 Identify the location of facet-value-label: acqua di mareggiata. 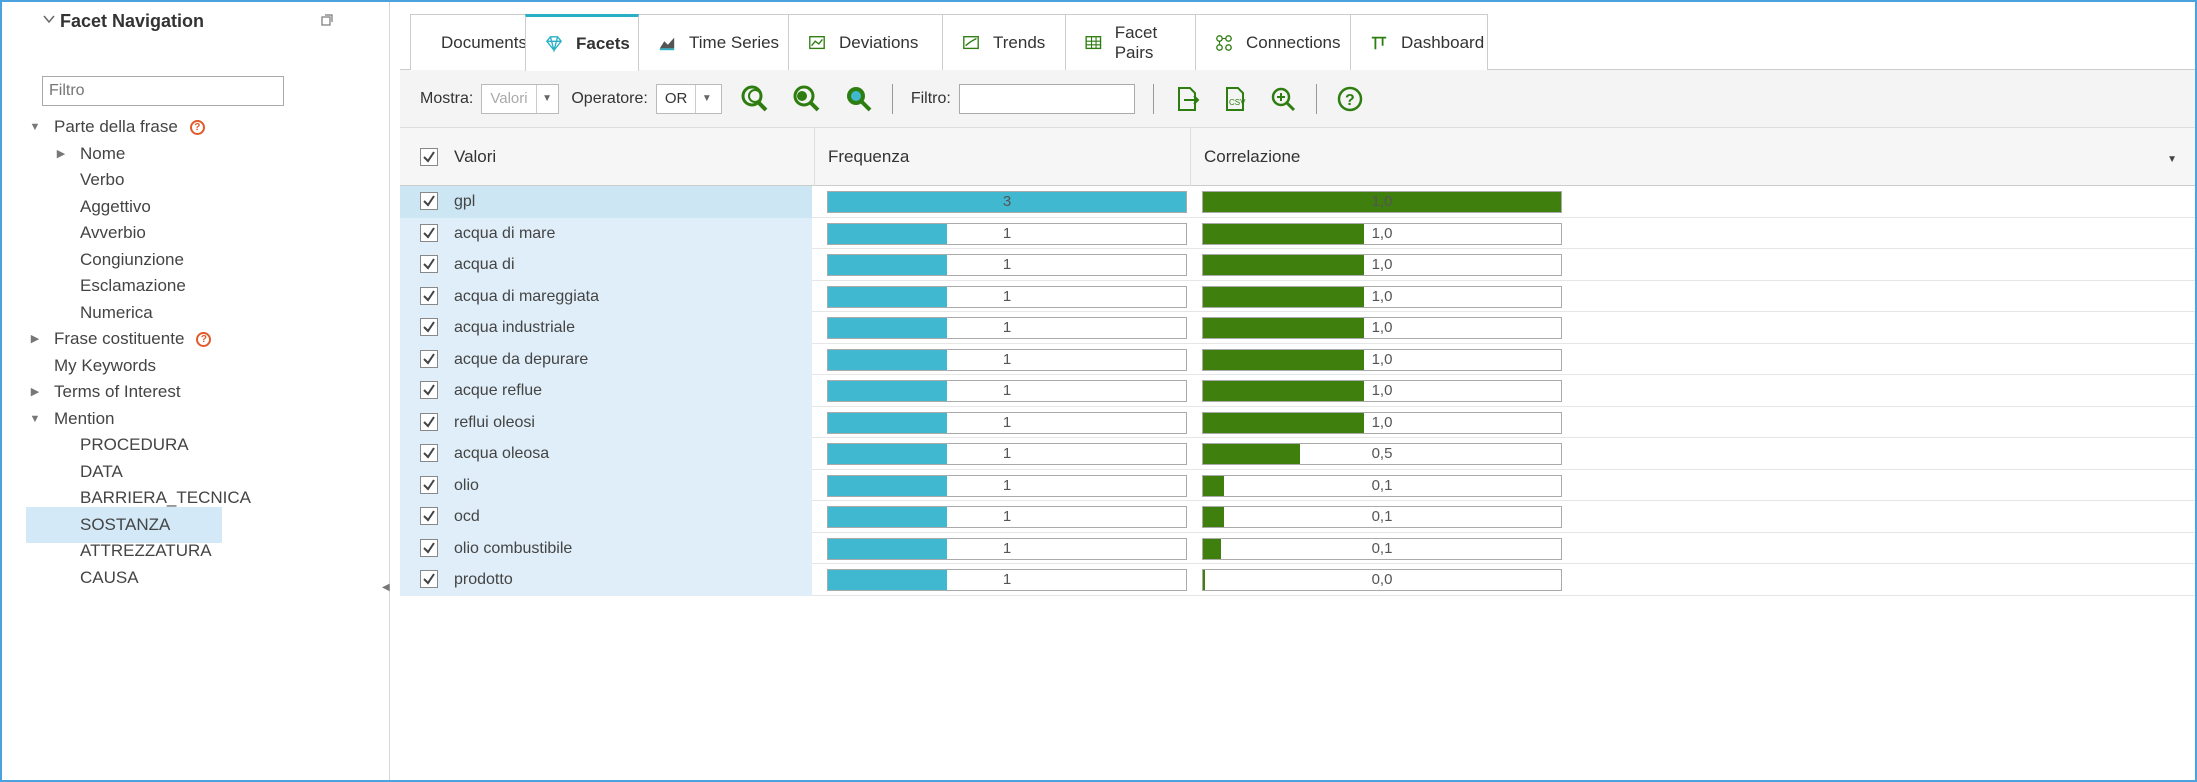
(526, 296).